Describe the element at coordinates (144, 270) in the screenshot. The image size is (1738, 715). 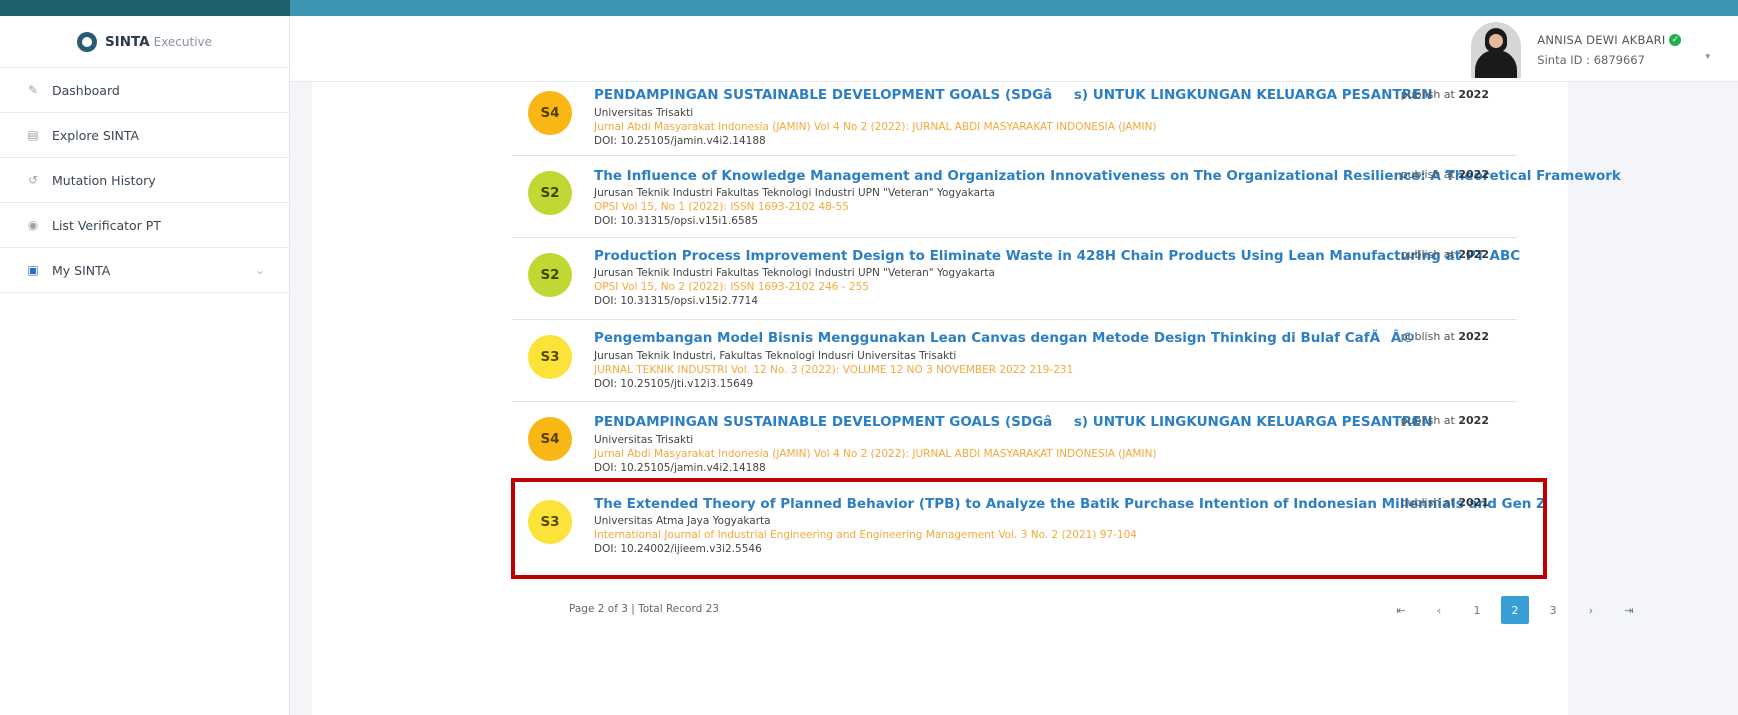
I see `sidebar-item-my-sinta: ▣ My SINTA ⌄` at that location.